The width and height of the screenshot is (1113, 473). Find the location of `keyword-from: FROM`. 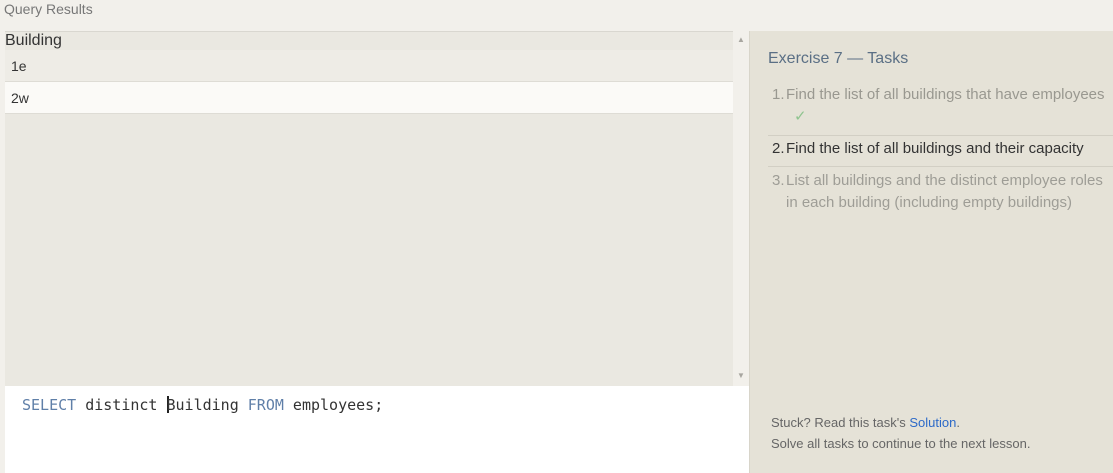

keyword-from: FROM is located at coordinates (261, 405).